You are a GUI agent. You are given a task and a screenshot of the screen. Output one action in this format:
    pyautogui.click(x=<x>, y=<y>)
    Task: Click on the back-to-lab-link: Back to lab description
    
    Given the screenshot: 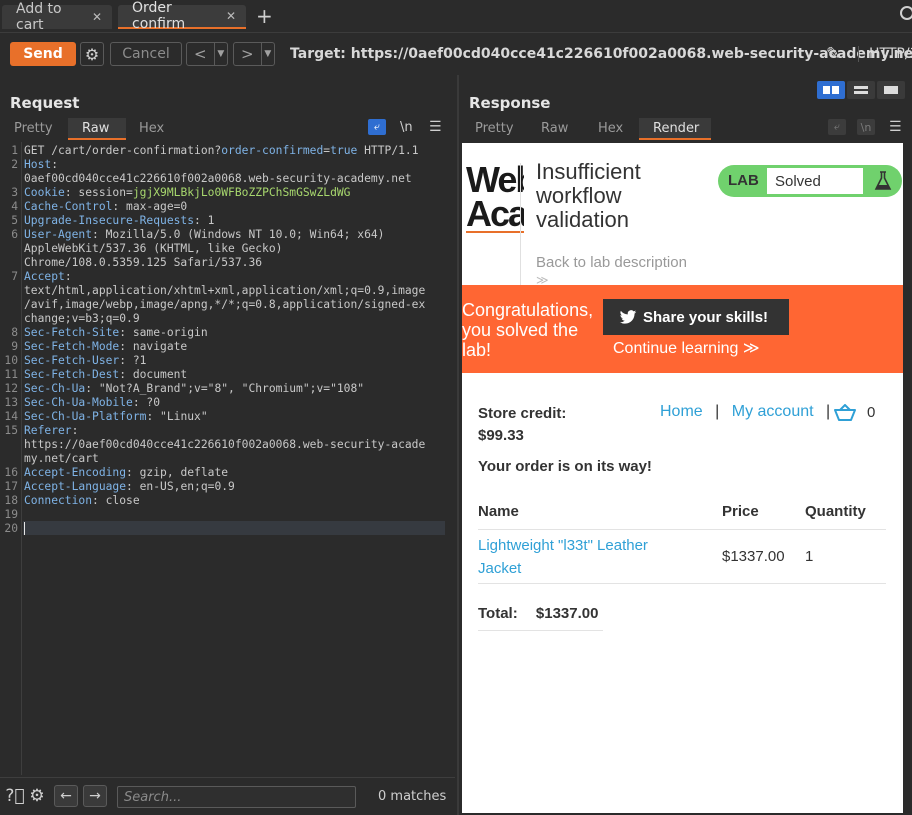 What is the action you would take?
    pyautogui.click(x=611, y=262)
    